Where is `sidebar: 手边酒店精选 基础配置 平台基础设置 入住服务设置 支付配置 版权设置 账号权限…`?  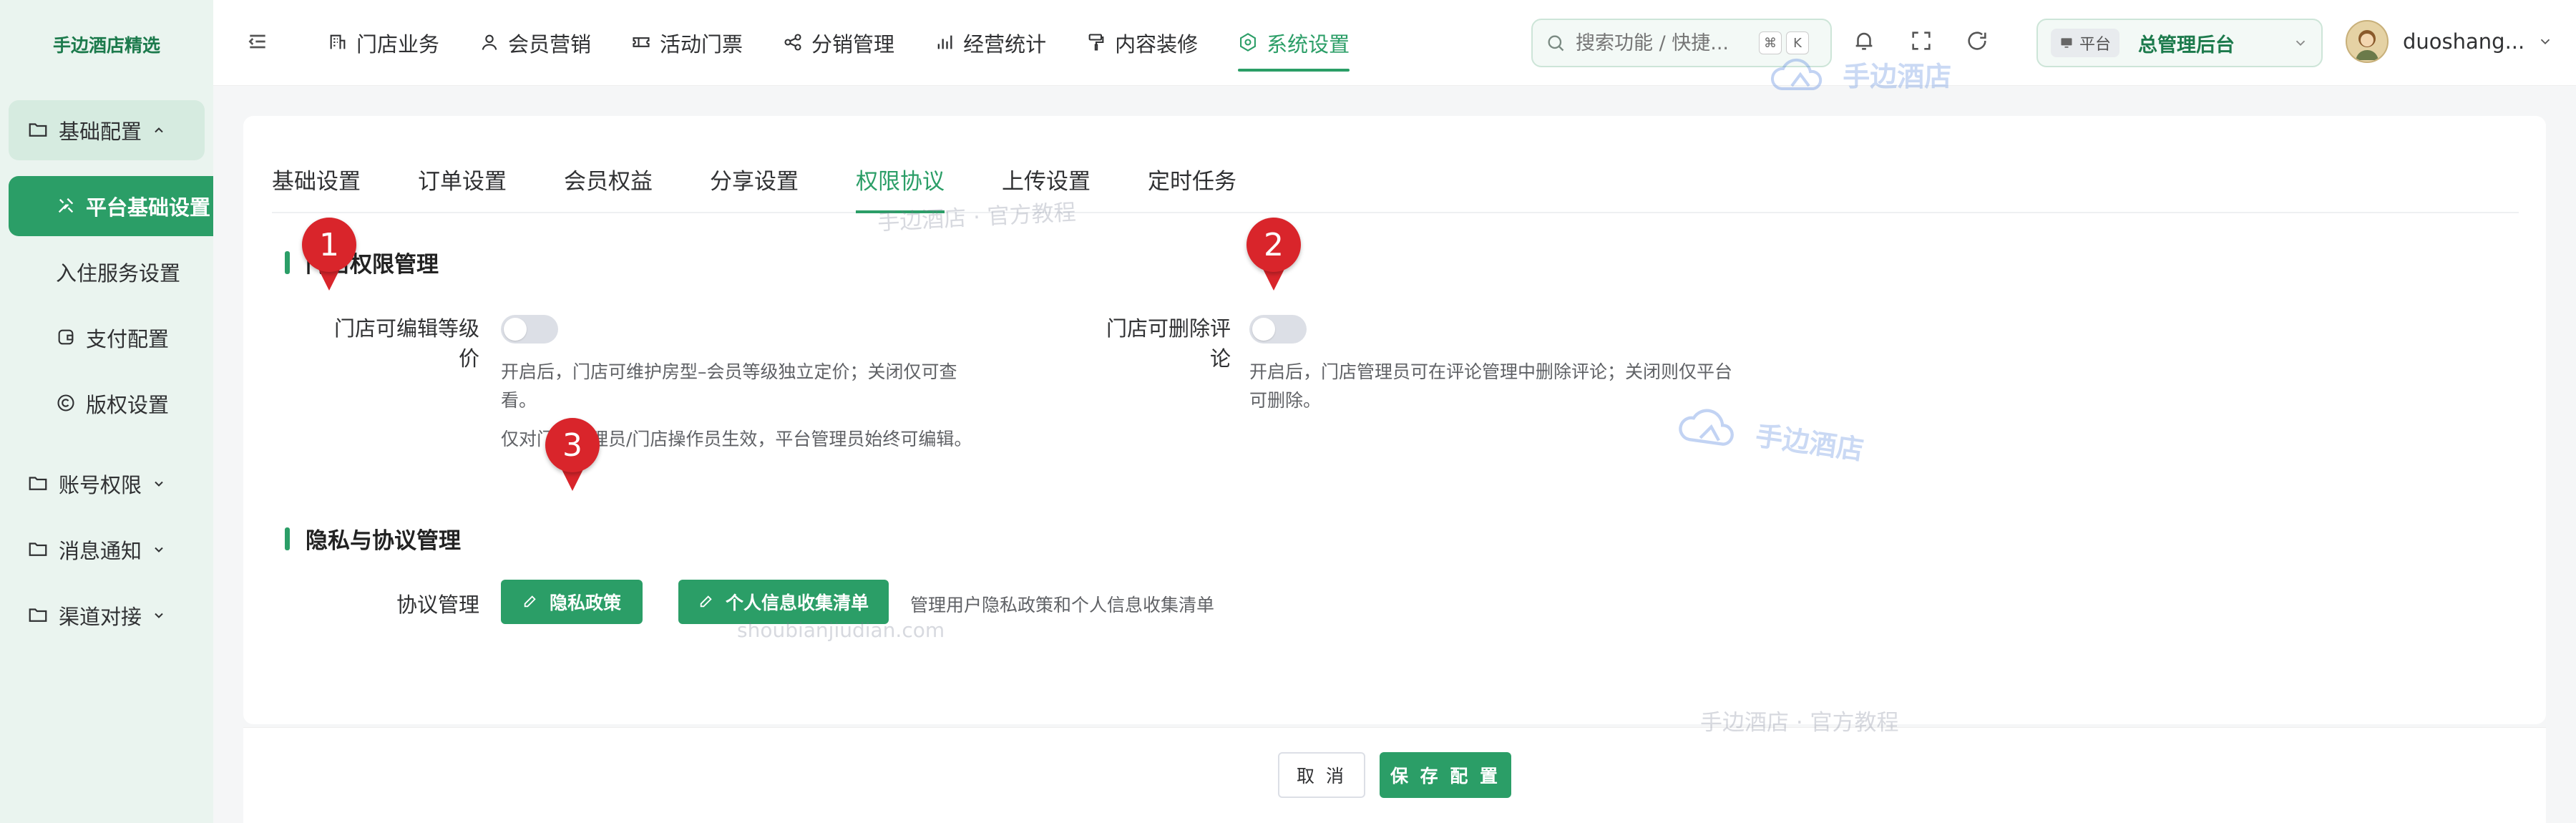
sidebar: 手边酒店精选 基础配置 平台基础设置 入住服务设置 支付配置 版权设置 账号权限… is located at coordinates (106, 411).